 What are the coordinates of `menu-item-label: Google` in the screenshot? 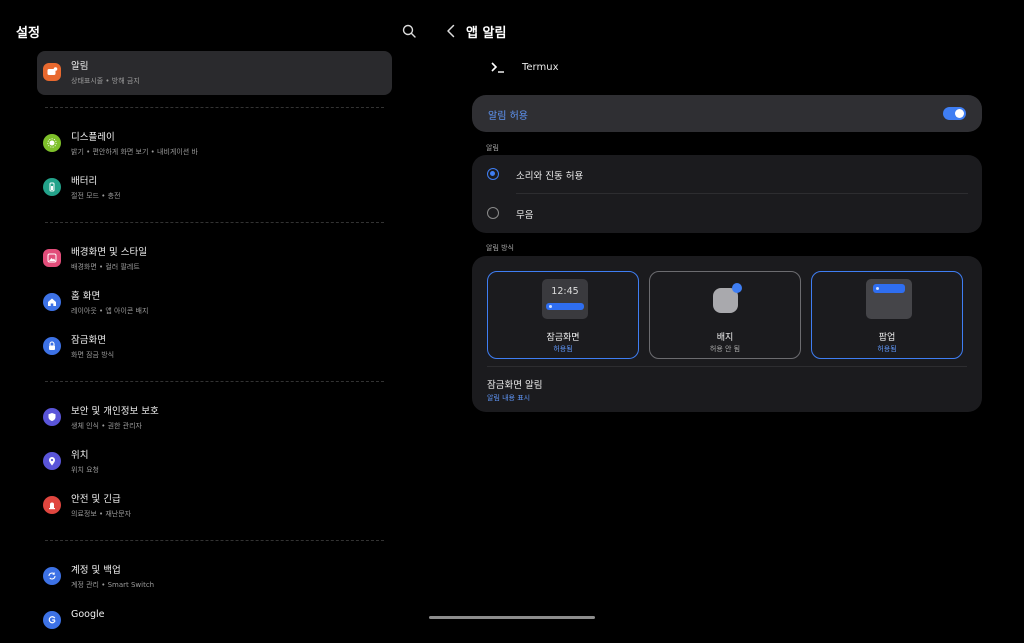 It's located at (88, 614).